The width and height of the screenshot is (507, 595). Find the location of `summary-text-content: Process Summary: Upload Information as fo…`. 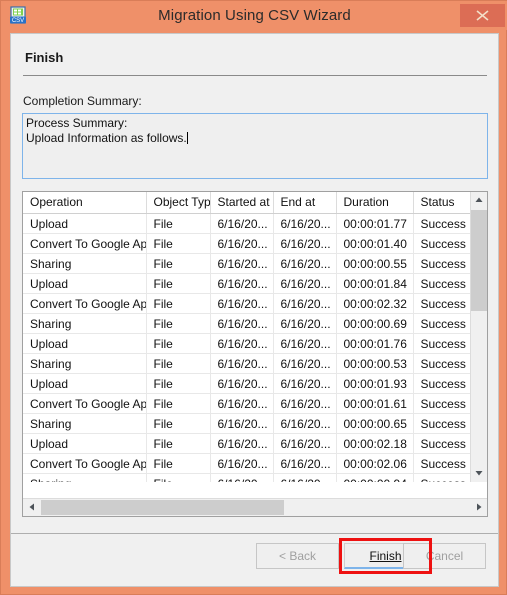

summary-text-content: Process Summary: Upload Information as fo… is located at coordinates (107, 131).